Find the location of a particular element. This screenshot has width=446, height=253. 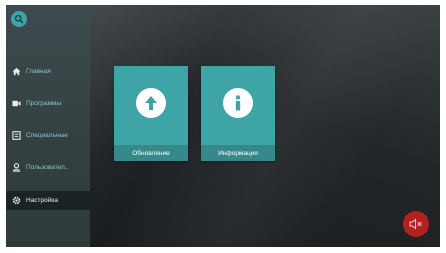

sidebar-item-users: Пользовател.. is located at coordinates (48, 167).